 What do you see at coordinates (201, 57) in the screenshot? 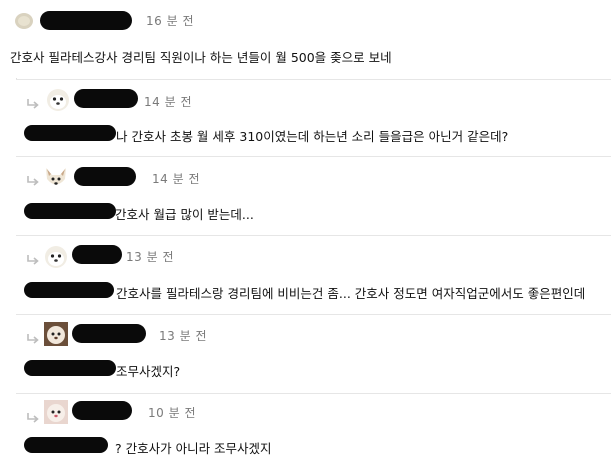
I see `comment-text: 간호사 필라테스강사 경리팀 직원이나 하는 년들이 월 500을 좆으로 보네` at bounding box center [201, 57].